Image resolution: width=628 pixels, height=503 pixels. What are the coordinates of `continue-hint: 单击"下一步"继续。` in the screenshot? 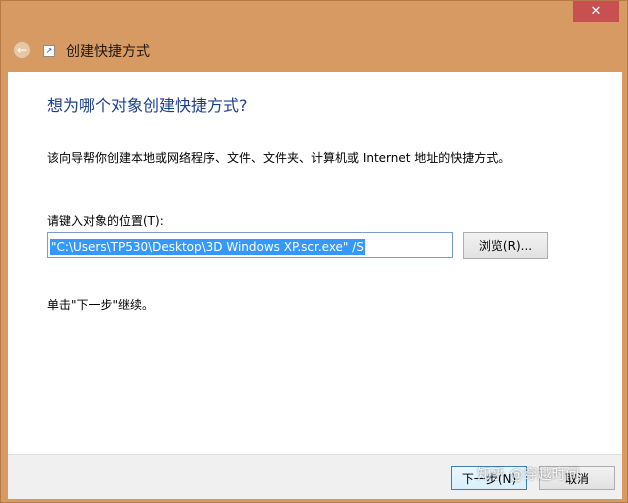 It's located at (101, 305).